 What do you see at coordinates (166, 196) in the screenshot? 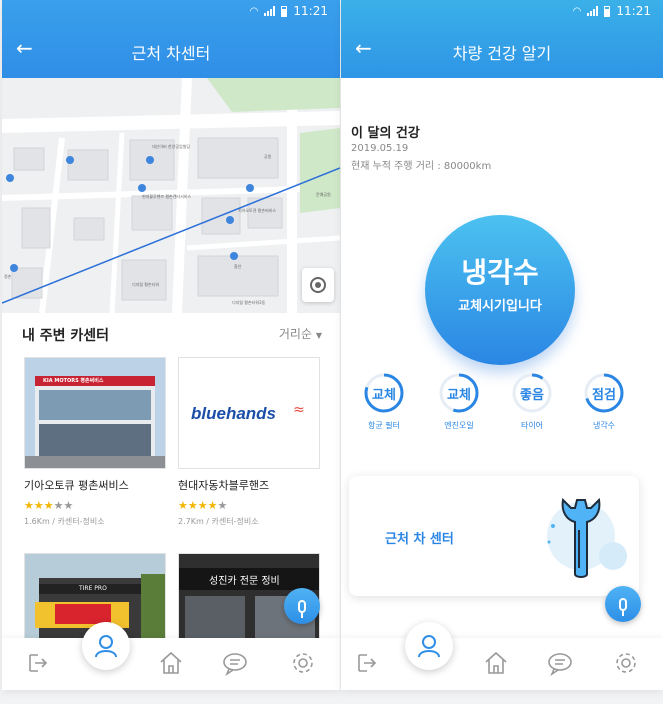
I see `svg-text: 현대블루핸즈 평촌렌터서비스` at bounding box center [166, 196].